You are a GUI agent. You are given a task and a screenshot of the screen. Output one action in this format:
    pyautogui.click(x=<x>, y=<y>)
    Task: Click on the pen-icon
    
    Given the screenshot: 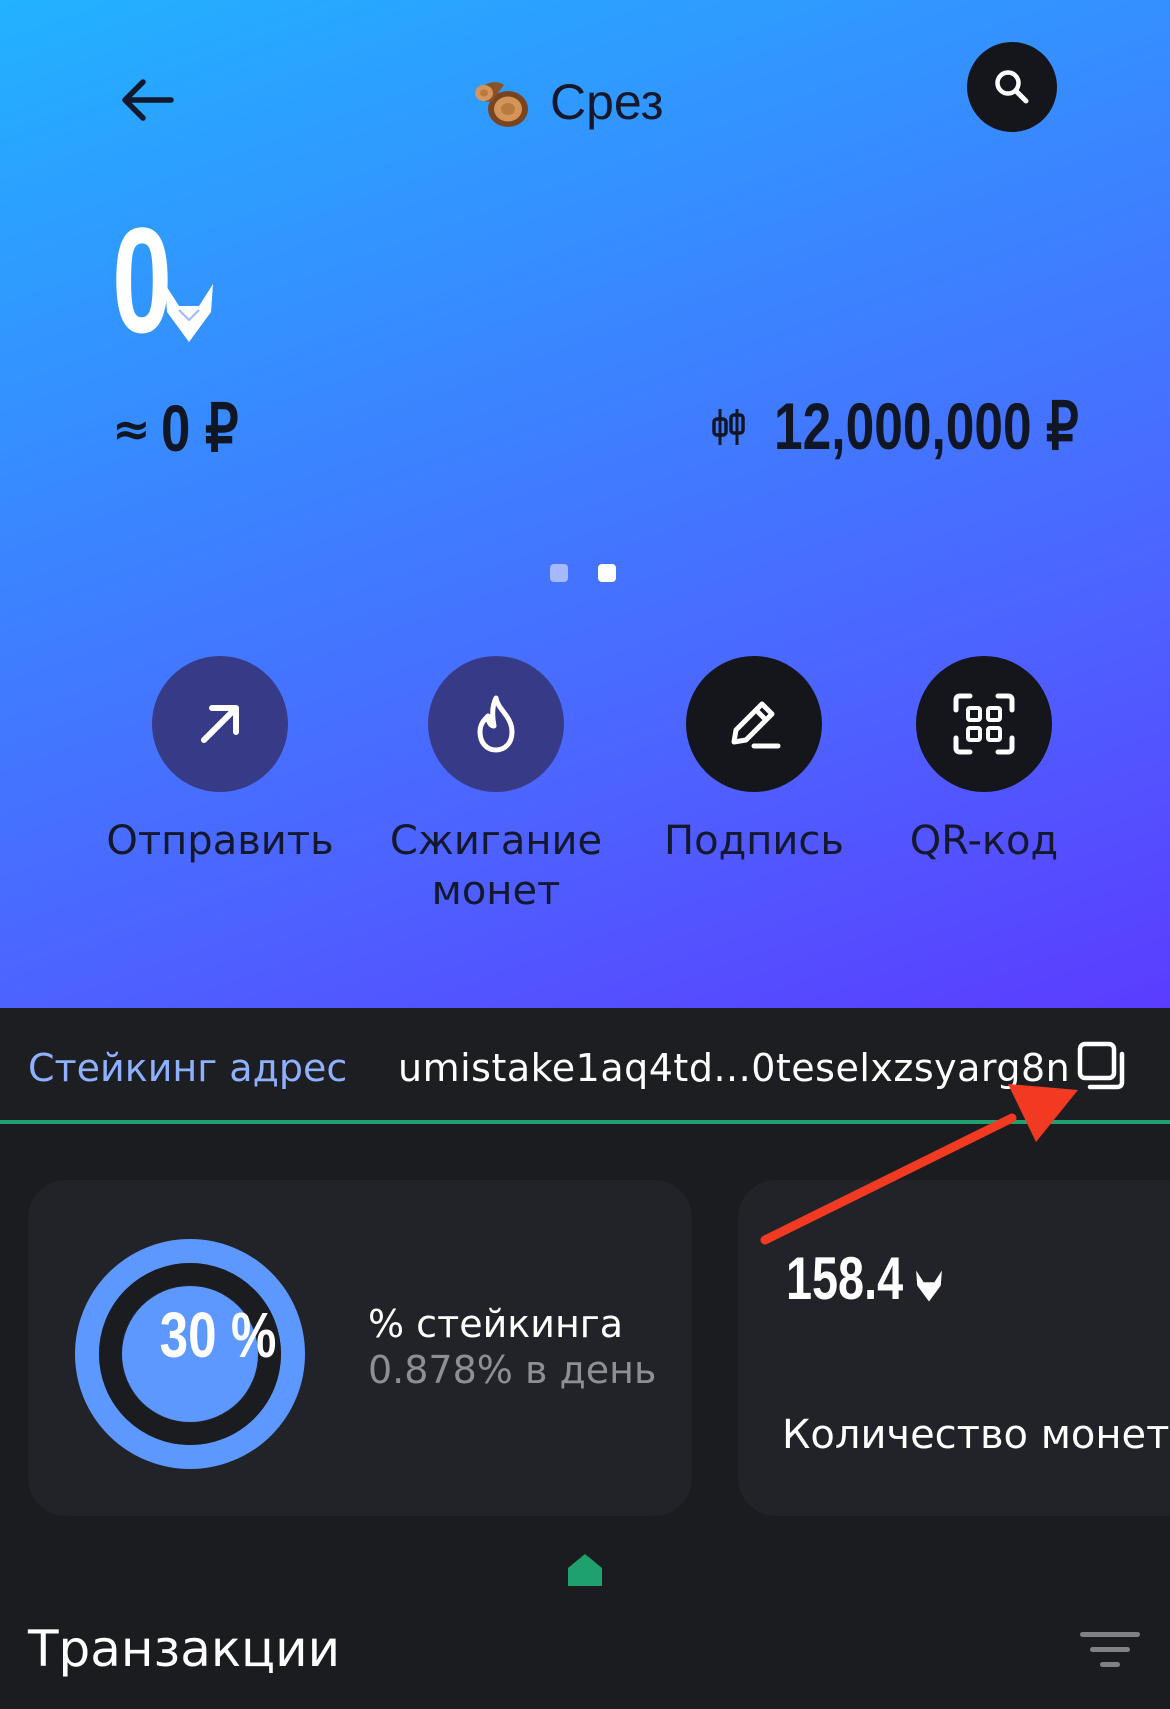 What is the action you would take?
    pyautogui.click(x=756, y=725)
    